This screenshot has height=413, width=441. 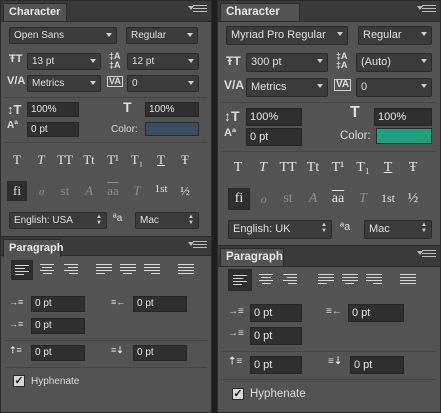 I want to click on language-dropdown: English: UK ▲ ▼, so click(x=280, y=229).